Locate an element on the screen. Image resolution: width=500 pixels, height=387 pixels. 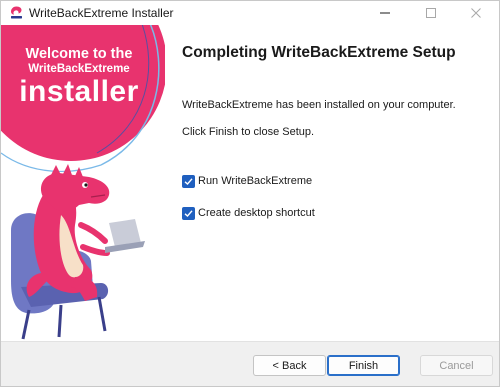
desktop-shortcut-option: Create desktop shortcut is located at coordinates (248, 213).